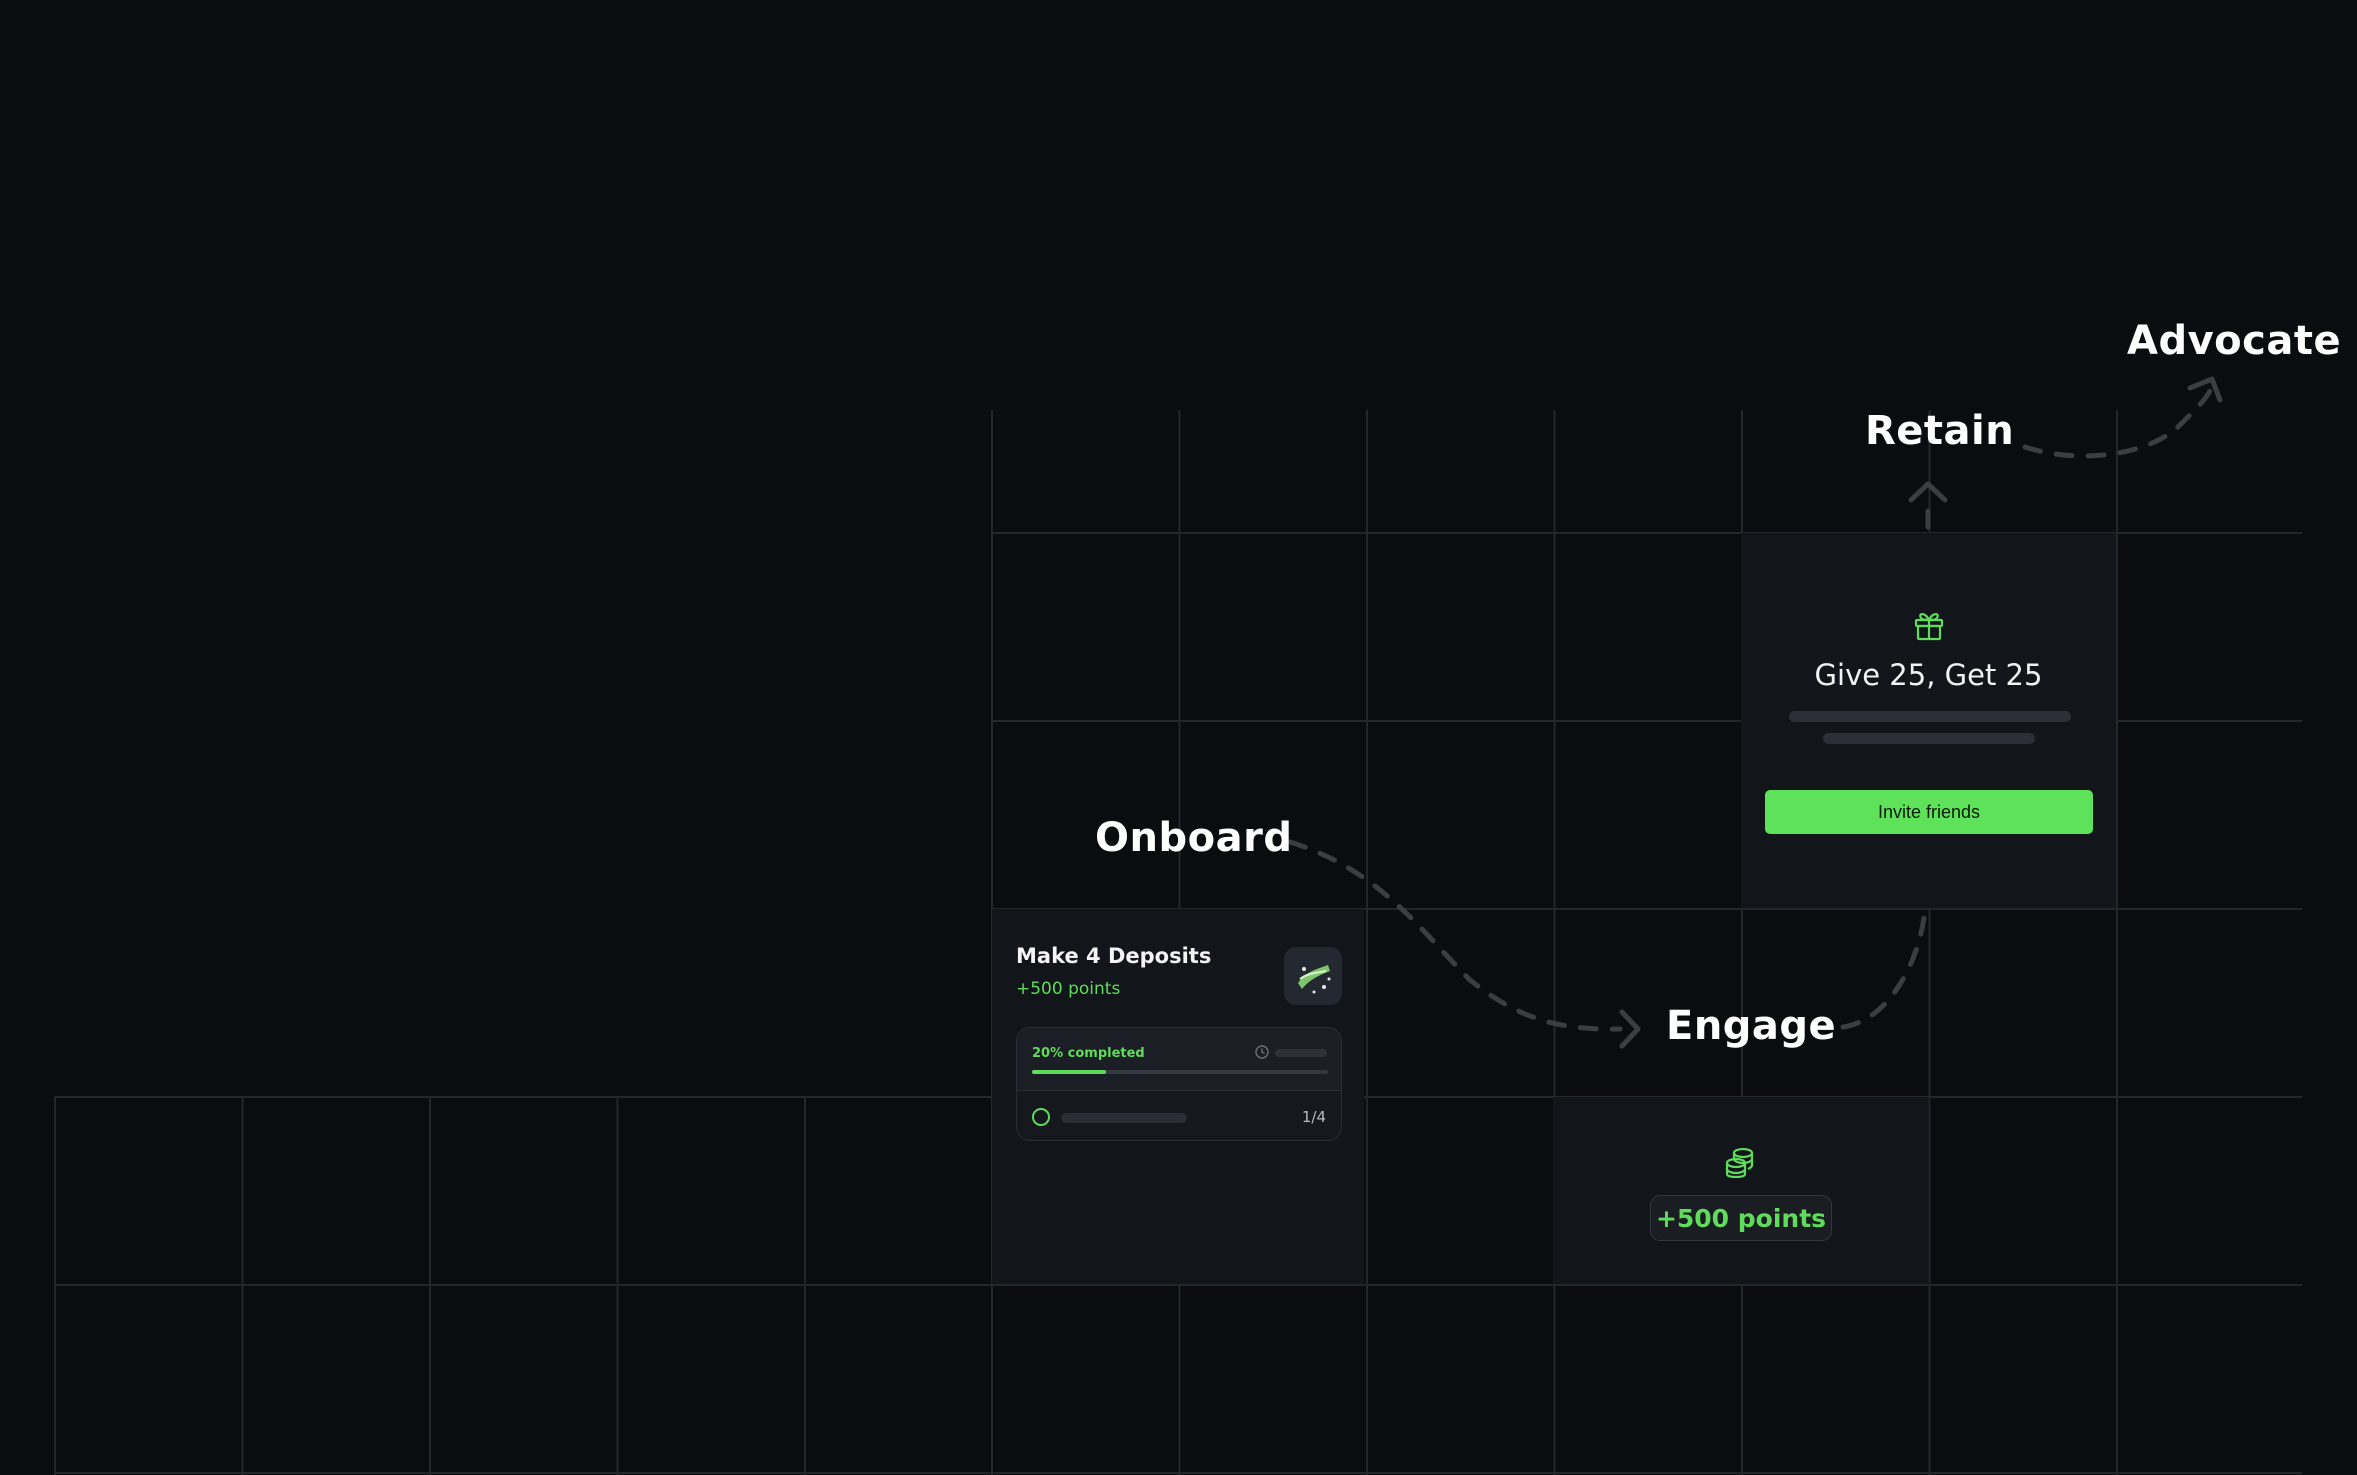  What do you see at coordinates (1751, 1026) in the screenshot?
I see `stage-engage: Engage` at bounding box center [1751, 1026].